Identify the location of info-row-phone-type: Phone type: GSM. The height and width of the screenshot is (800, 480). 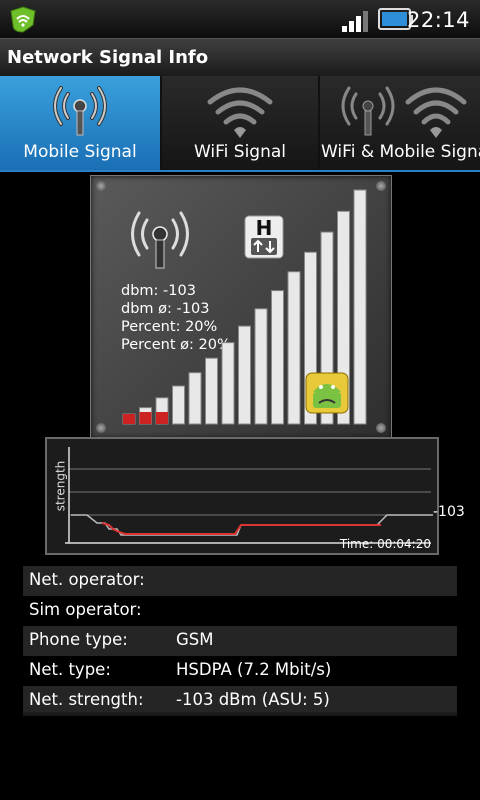
(240, 641).